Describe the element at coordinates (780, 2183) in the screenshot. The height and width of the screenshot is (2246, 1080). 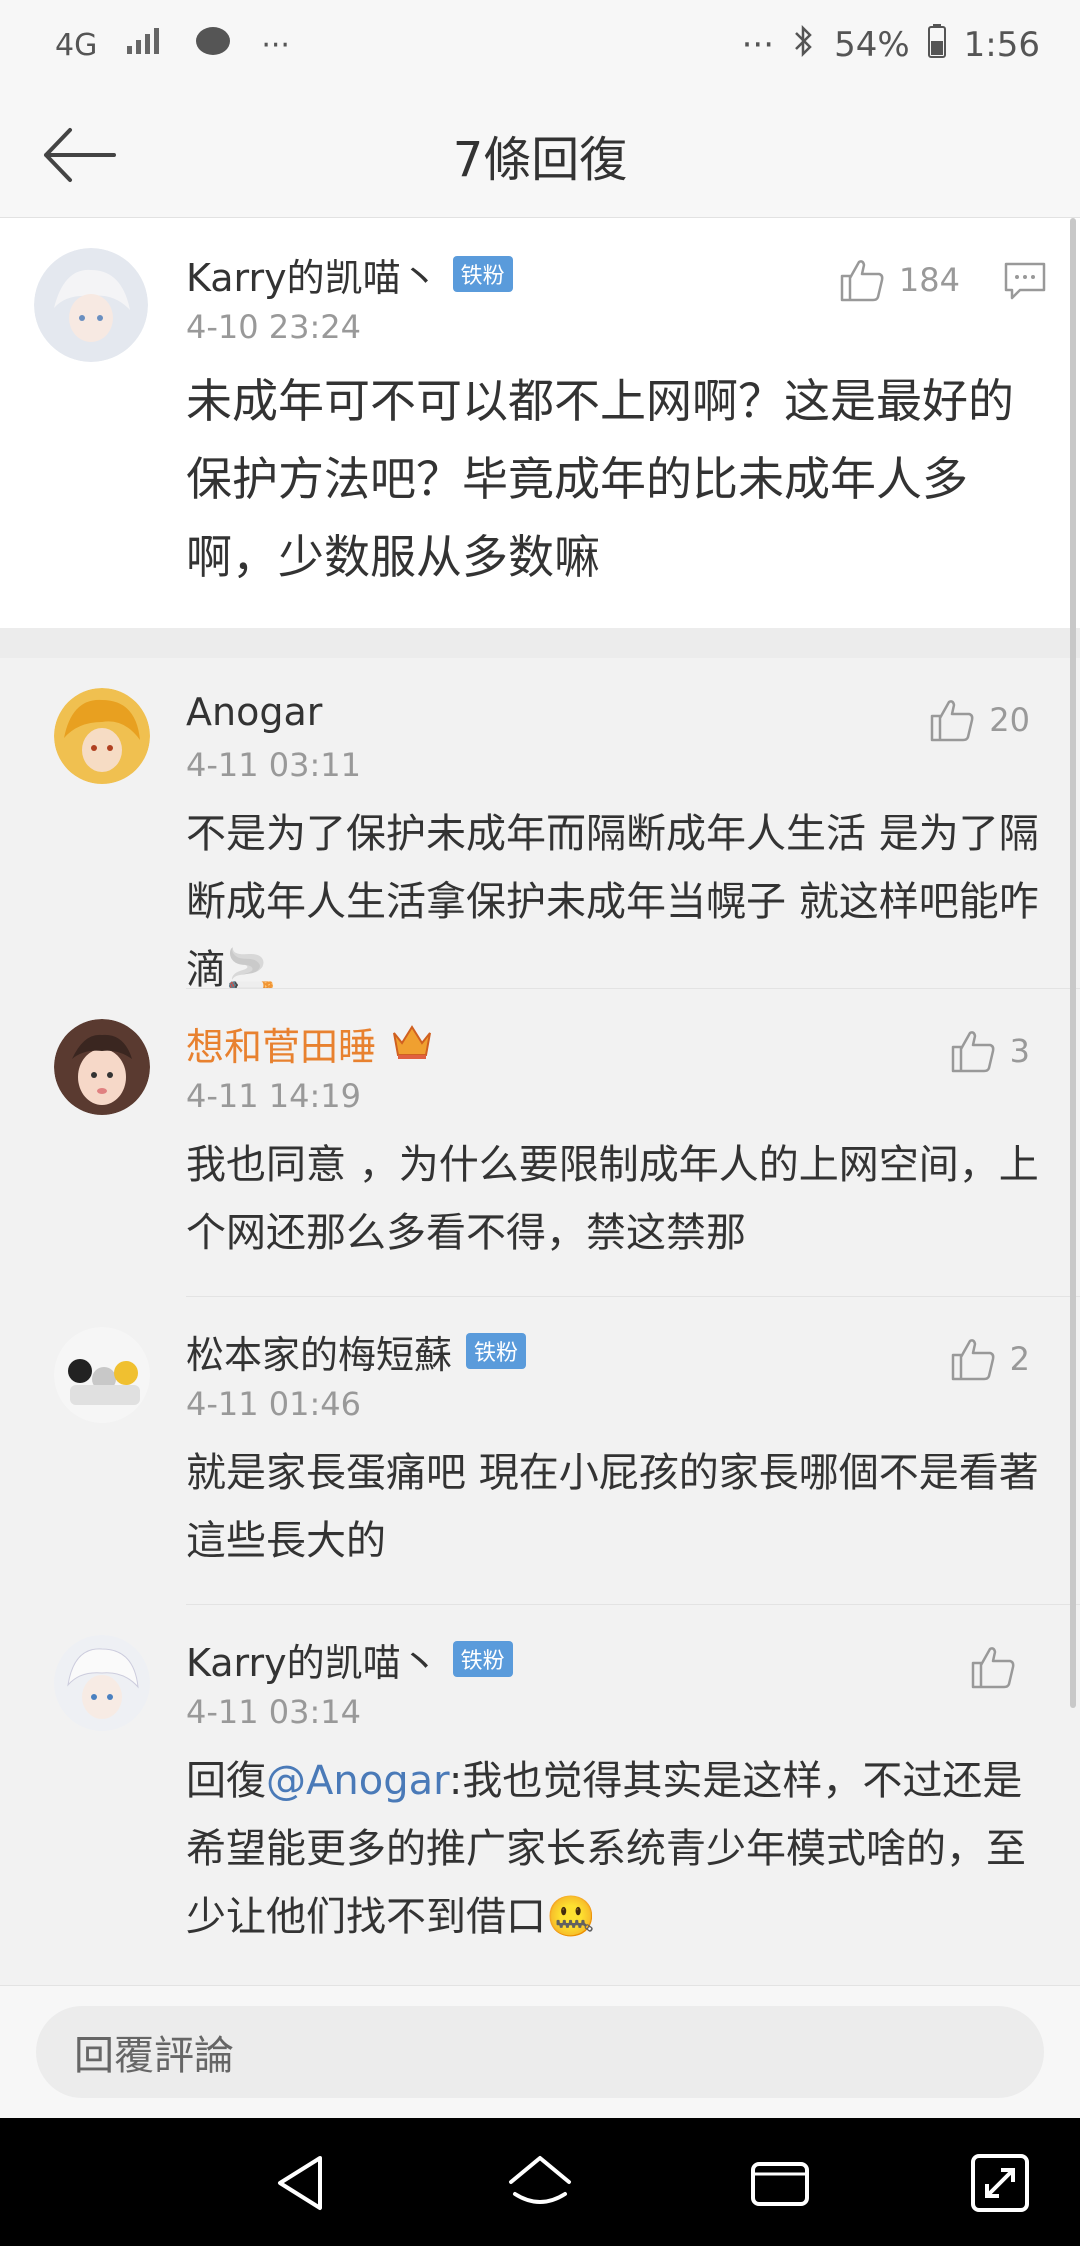
I see `recents-icon` at that location.